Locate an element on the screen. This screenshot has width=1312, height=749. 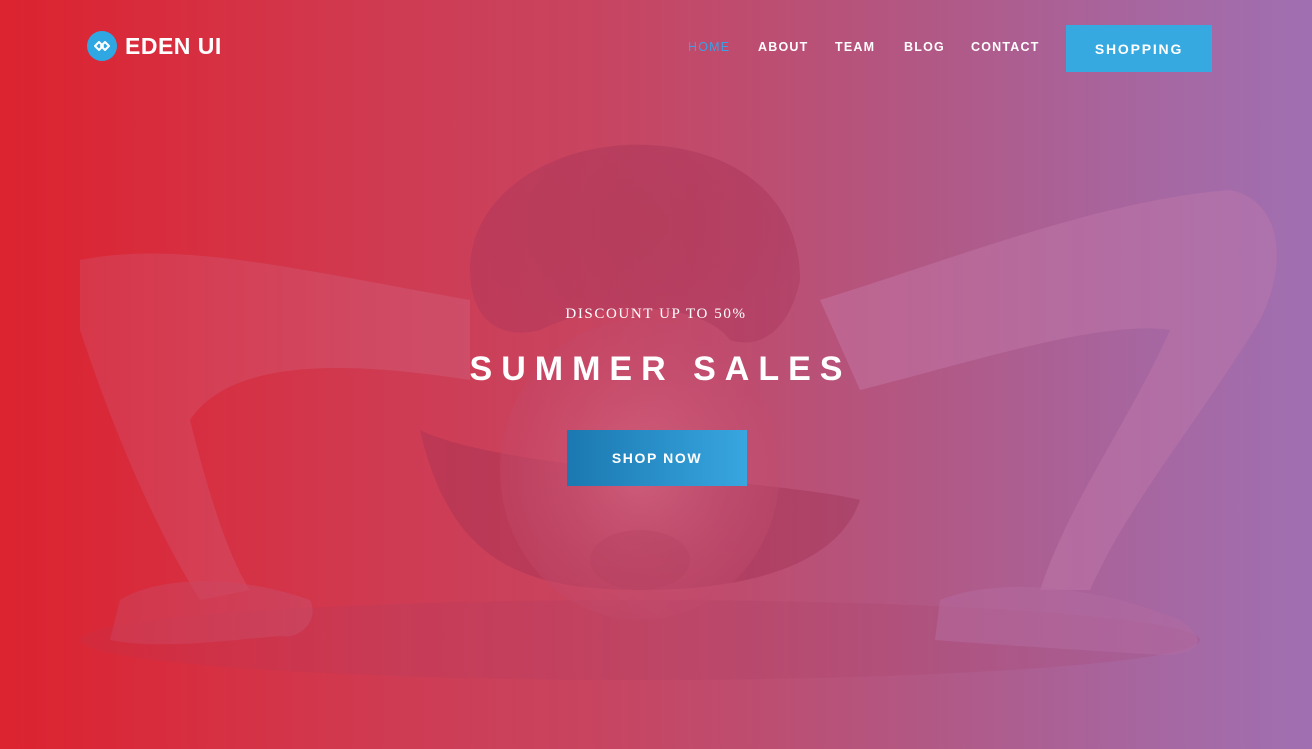
brand-logo: EDEN UI is located at coordinates (154, 46).